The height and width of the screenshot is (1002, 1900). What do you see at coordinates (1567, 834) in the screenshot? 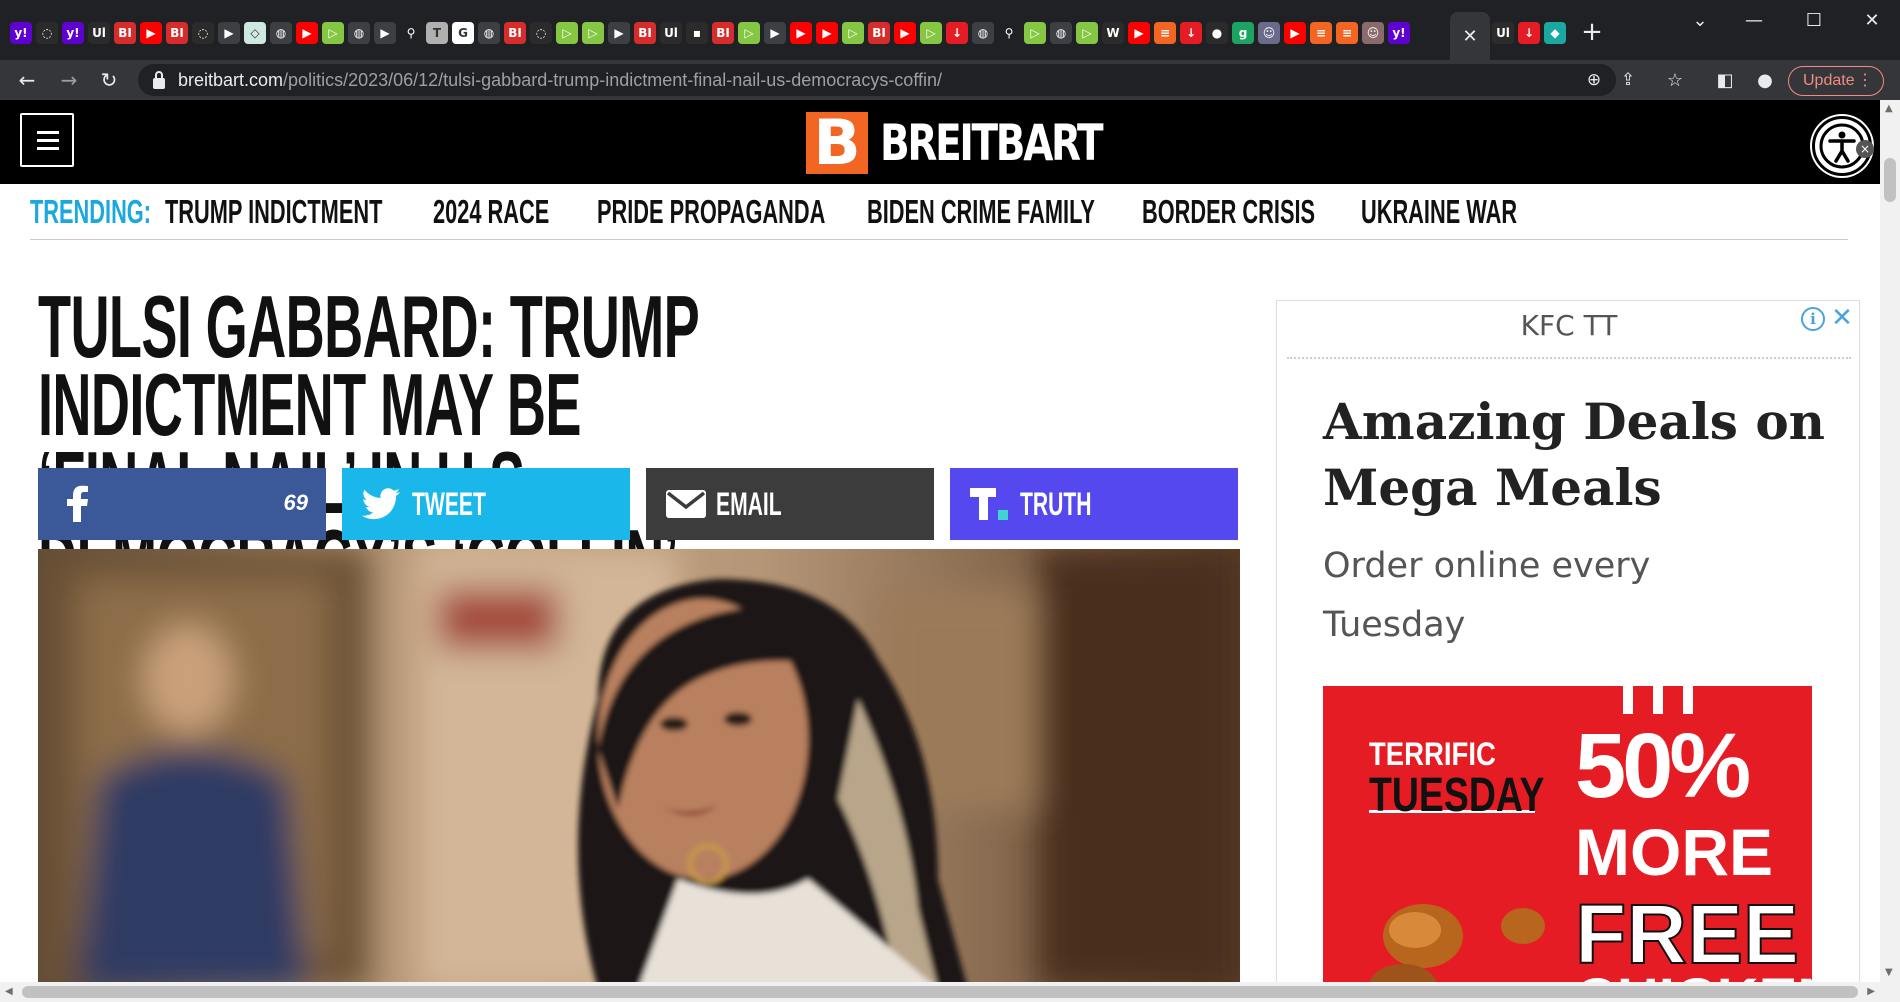
I see `ad-image: TERRIFIC TUESDAY 50% MORE FREE CHICKEN` at bounding box center [1567, 834].